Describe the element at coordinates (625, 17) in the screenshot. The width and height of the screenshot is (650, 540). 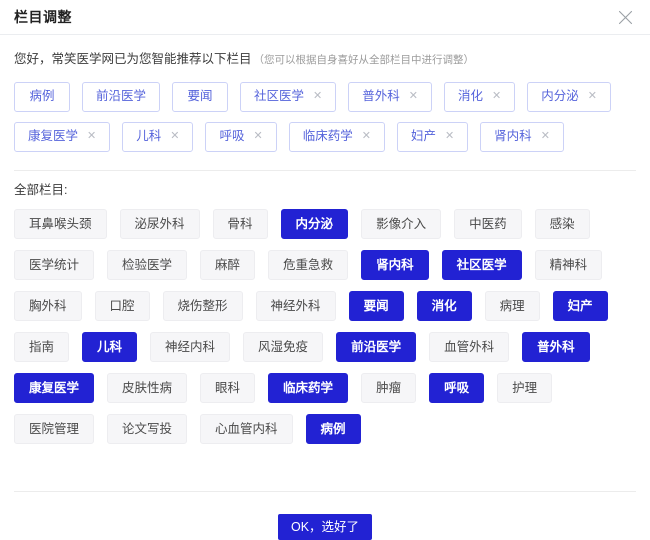
I see `close-icon` at that location.